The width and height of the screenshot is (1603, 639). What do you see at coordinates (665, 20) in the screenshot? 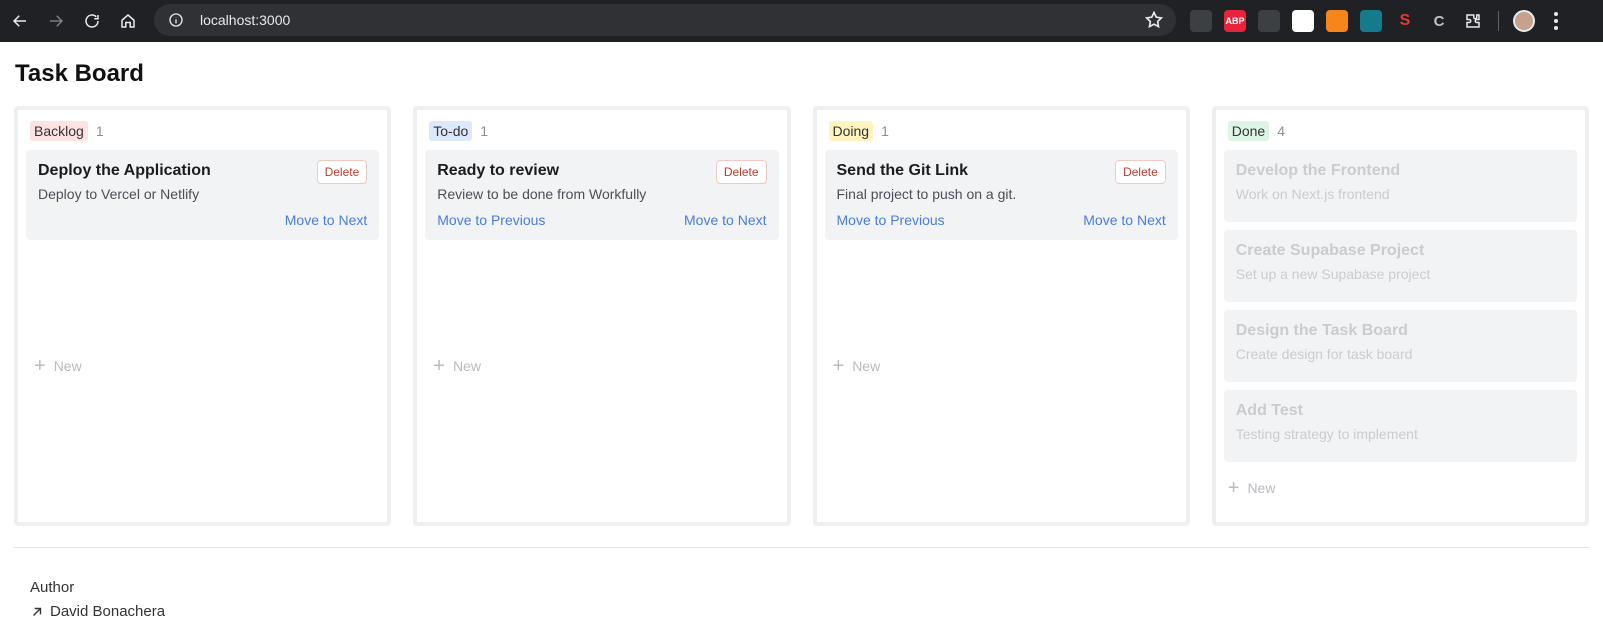
I see `address-bar: localhost:3000` at bounding box center [665, 20].